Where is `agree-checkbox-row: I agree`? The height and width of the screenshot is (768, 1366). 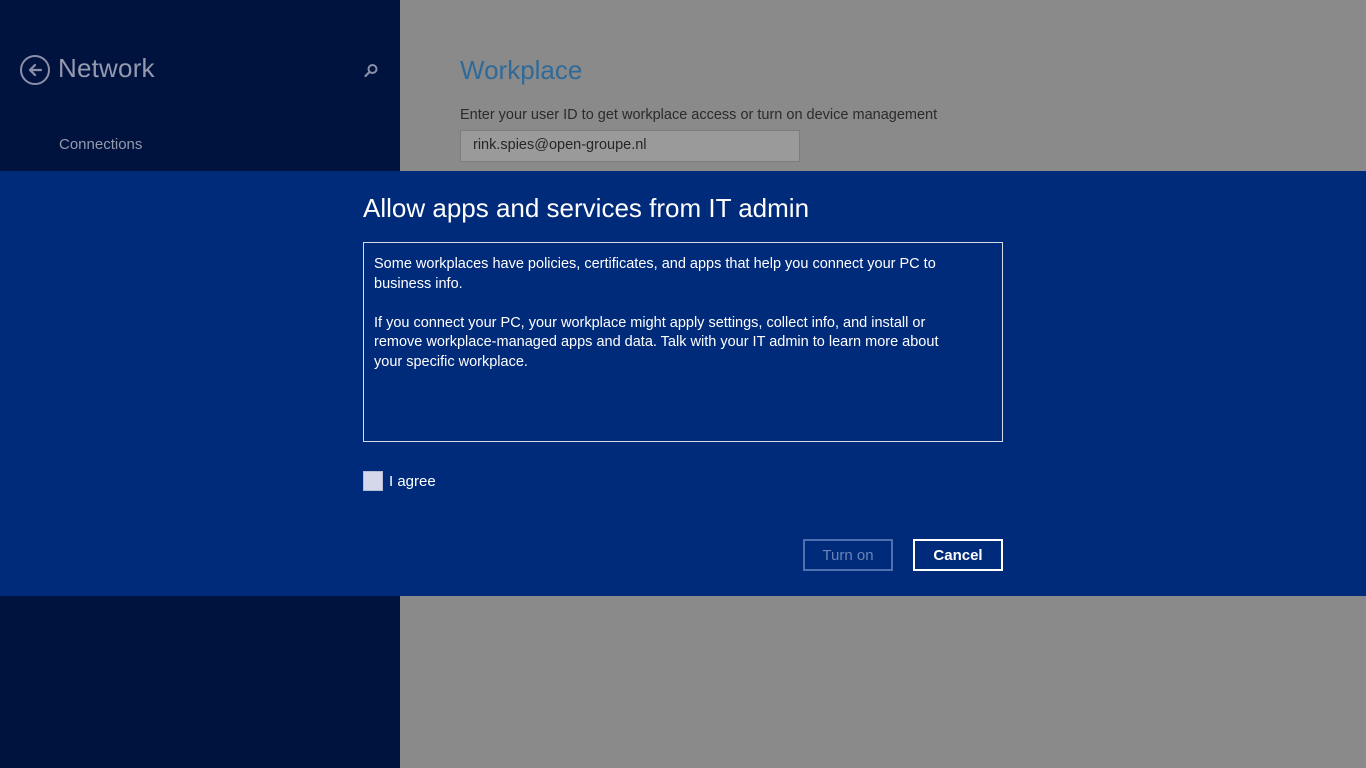
agree-checkbox-row: I agree is located at coordinates (399, 481).